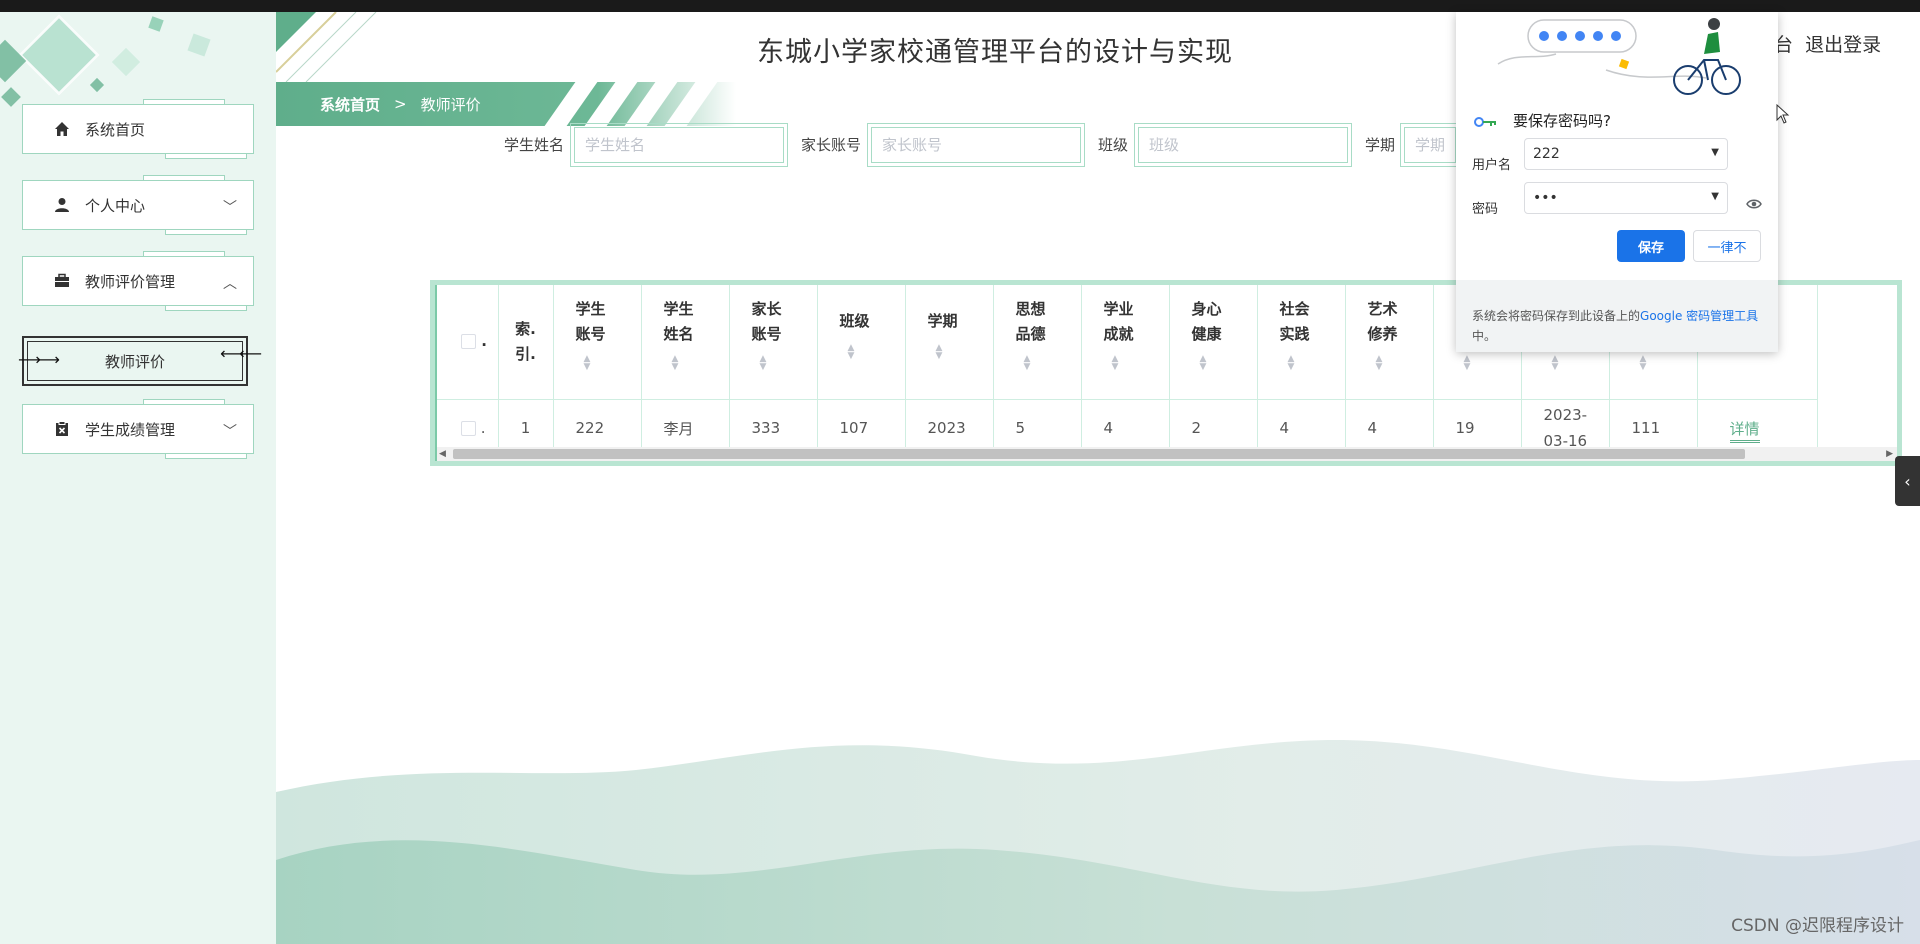 The width and height of the screenshot is (1920, 944). What do you see at coordinates (1099, 454) in the screenshot?
I see `scrollbar-thumb` at bounding box center [1099, 454].